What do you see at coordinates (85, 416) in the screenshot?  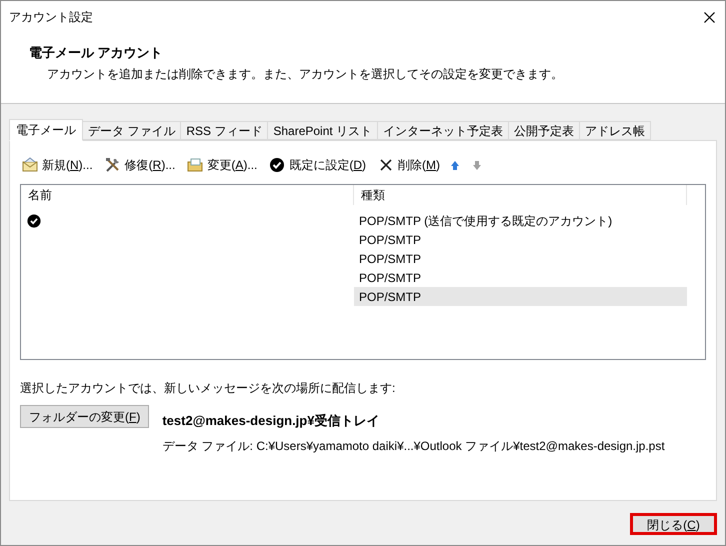 I see `change-folder-button: フォルダーの変更(F)` at bounding box center [85, 416].